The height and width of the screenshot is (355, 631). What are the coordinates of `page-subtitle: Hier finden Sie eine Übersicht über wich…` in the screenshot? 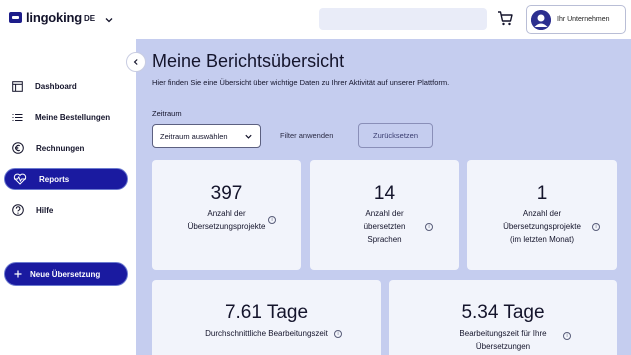 It's located at (301, 82).